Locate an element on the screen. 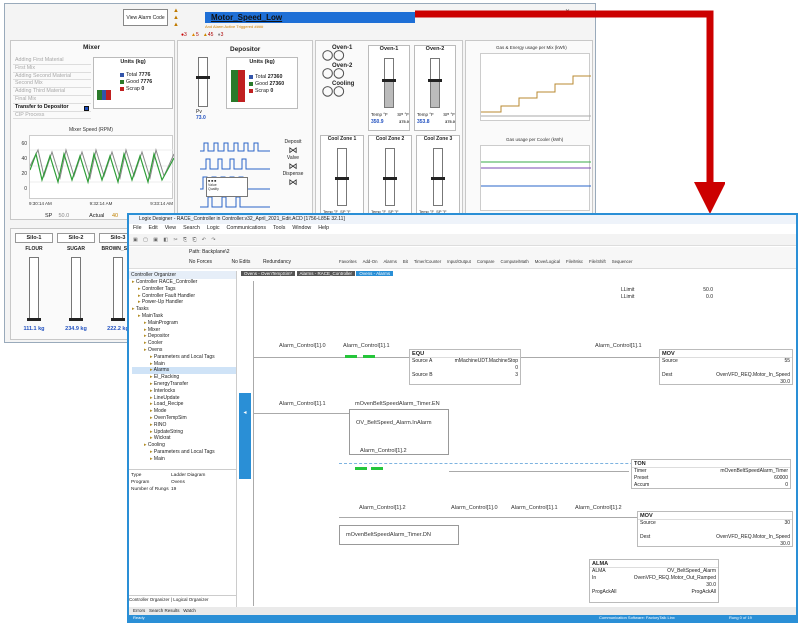 The width and height of the screenshot is (800, 624). mixer-speed-line is located at coordinates (102, 166).